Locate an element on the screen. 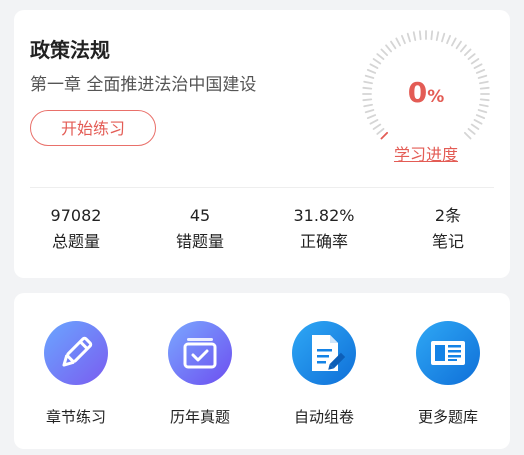 The height and width of the screenshot is (455, 524). stats-row: 97082 总题量 45 错题量 31.82% 正确率 2条 笔记 is located at coordinates (262, 229).